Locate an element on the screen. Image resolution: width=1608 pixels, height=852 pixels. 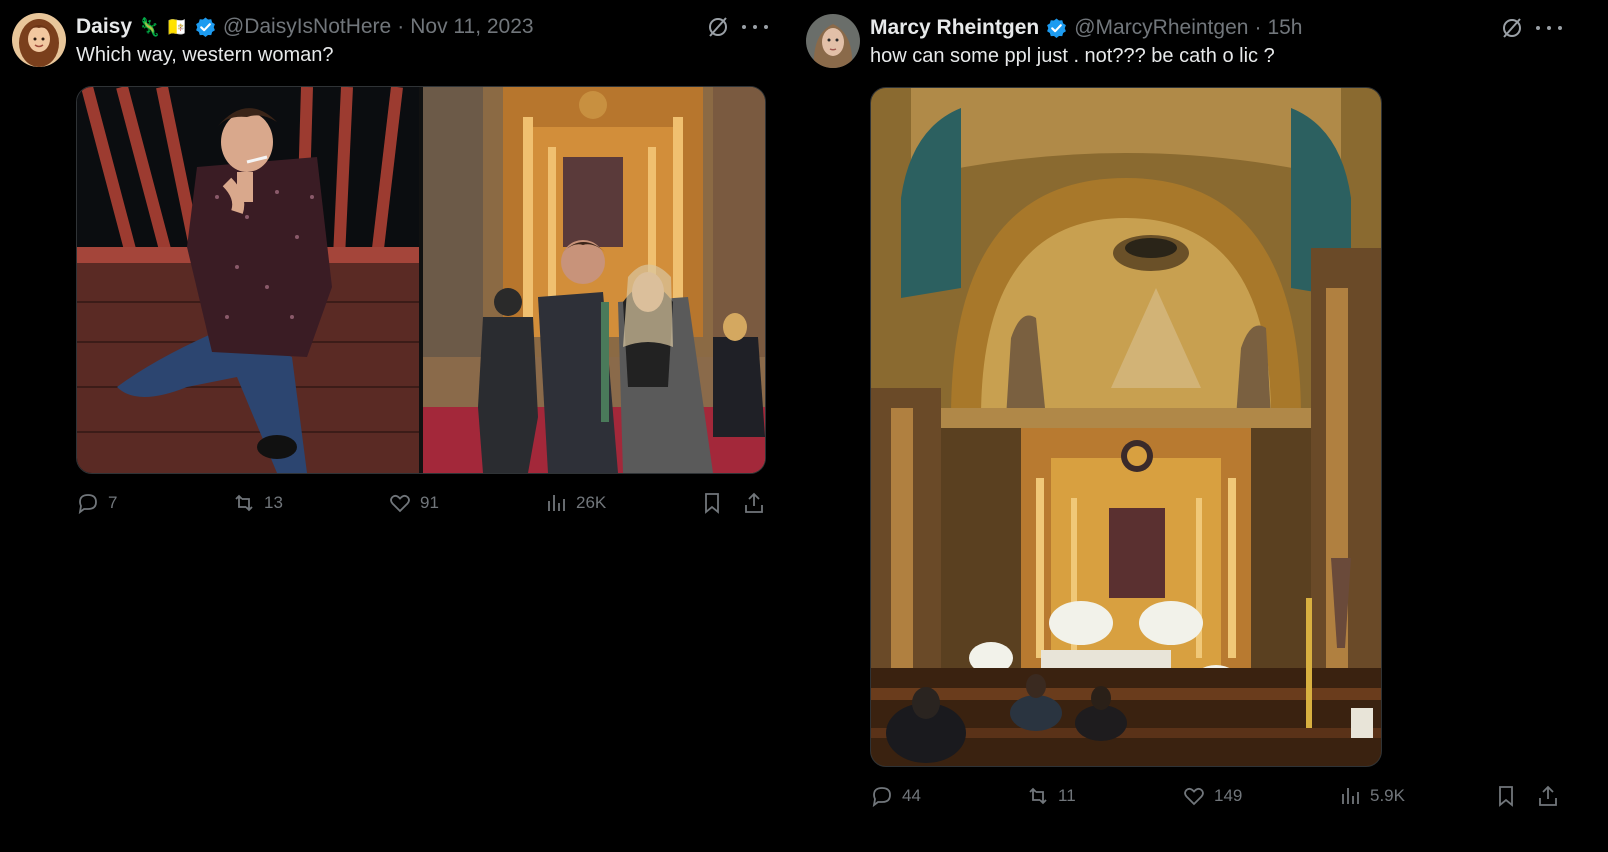
timestamp: Nov 11, 2023 is located at coordinates (471, 27).